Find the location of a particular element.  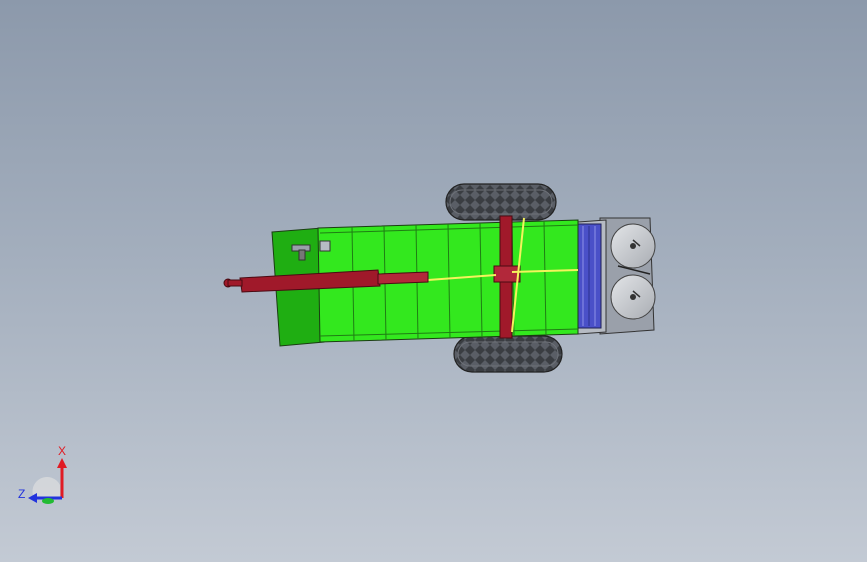

z-axis-label: Z is located at coordinates (21, 494).